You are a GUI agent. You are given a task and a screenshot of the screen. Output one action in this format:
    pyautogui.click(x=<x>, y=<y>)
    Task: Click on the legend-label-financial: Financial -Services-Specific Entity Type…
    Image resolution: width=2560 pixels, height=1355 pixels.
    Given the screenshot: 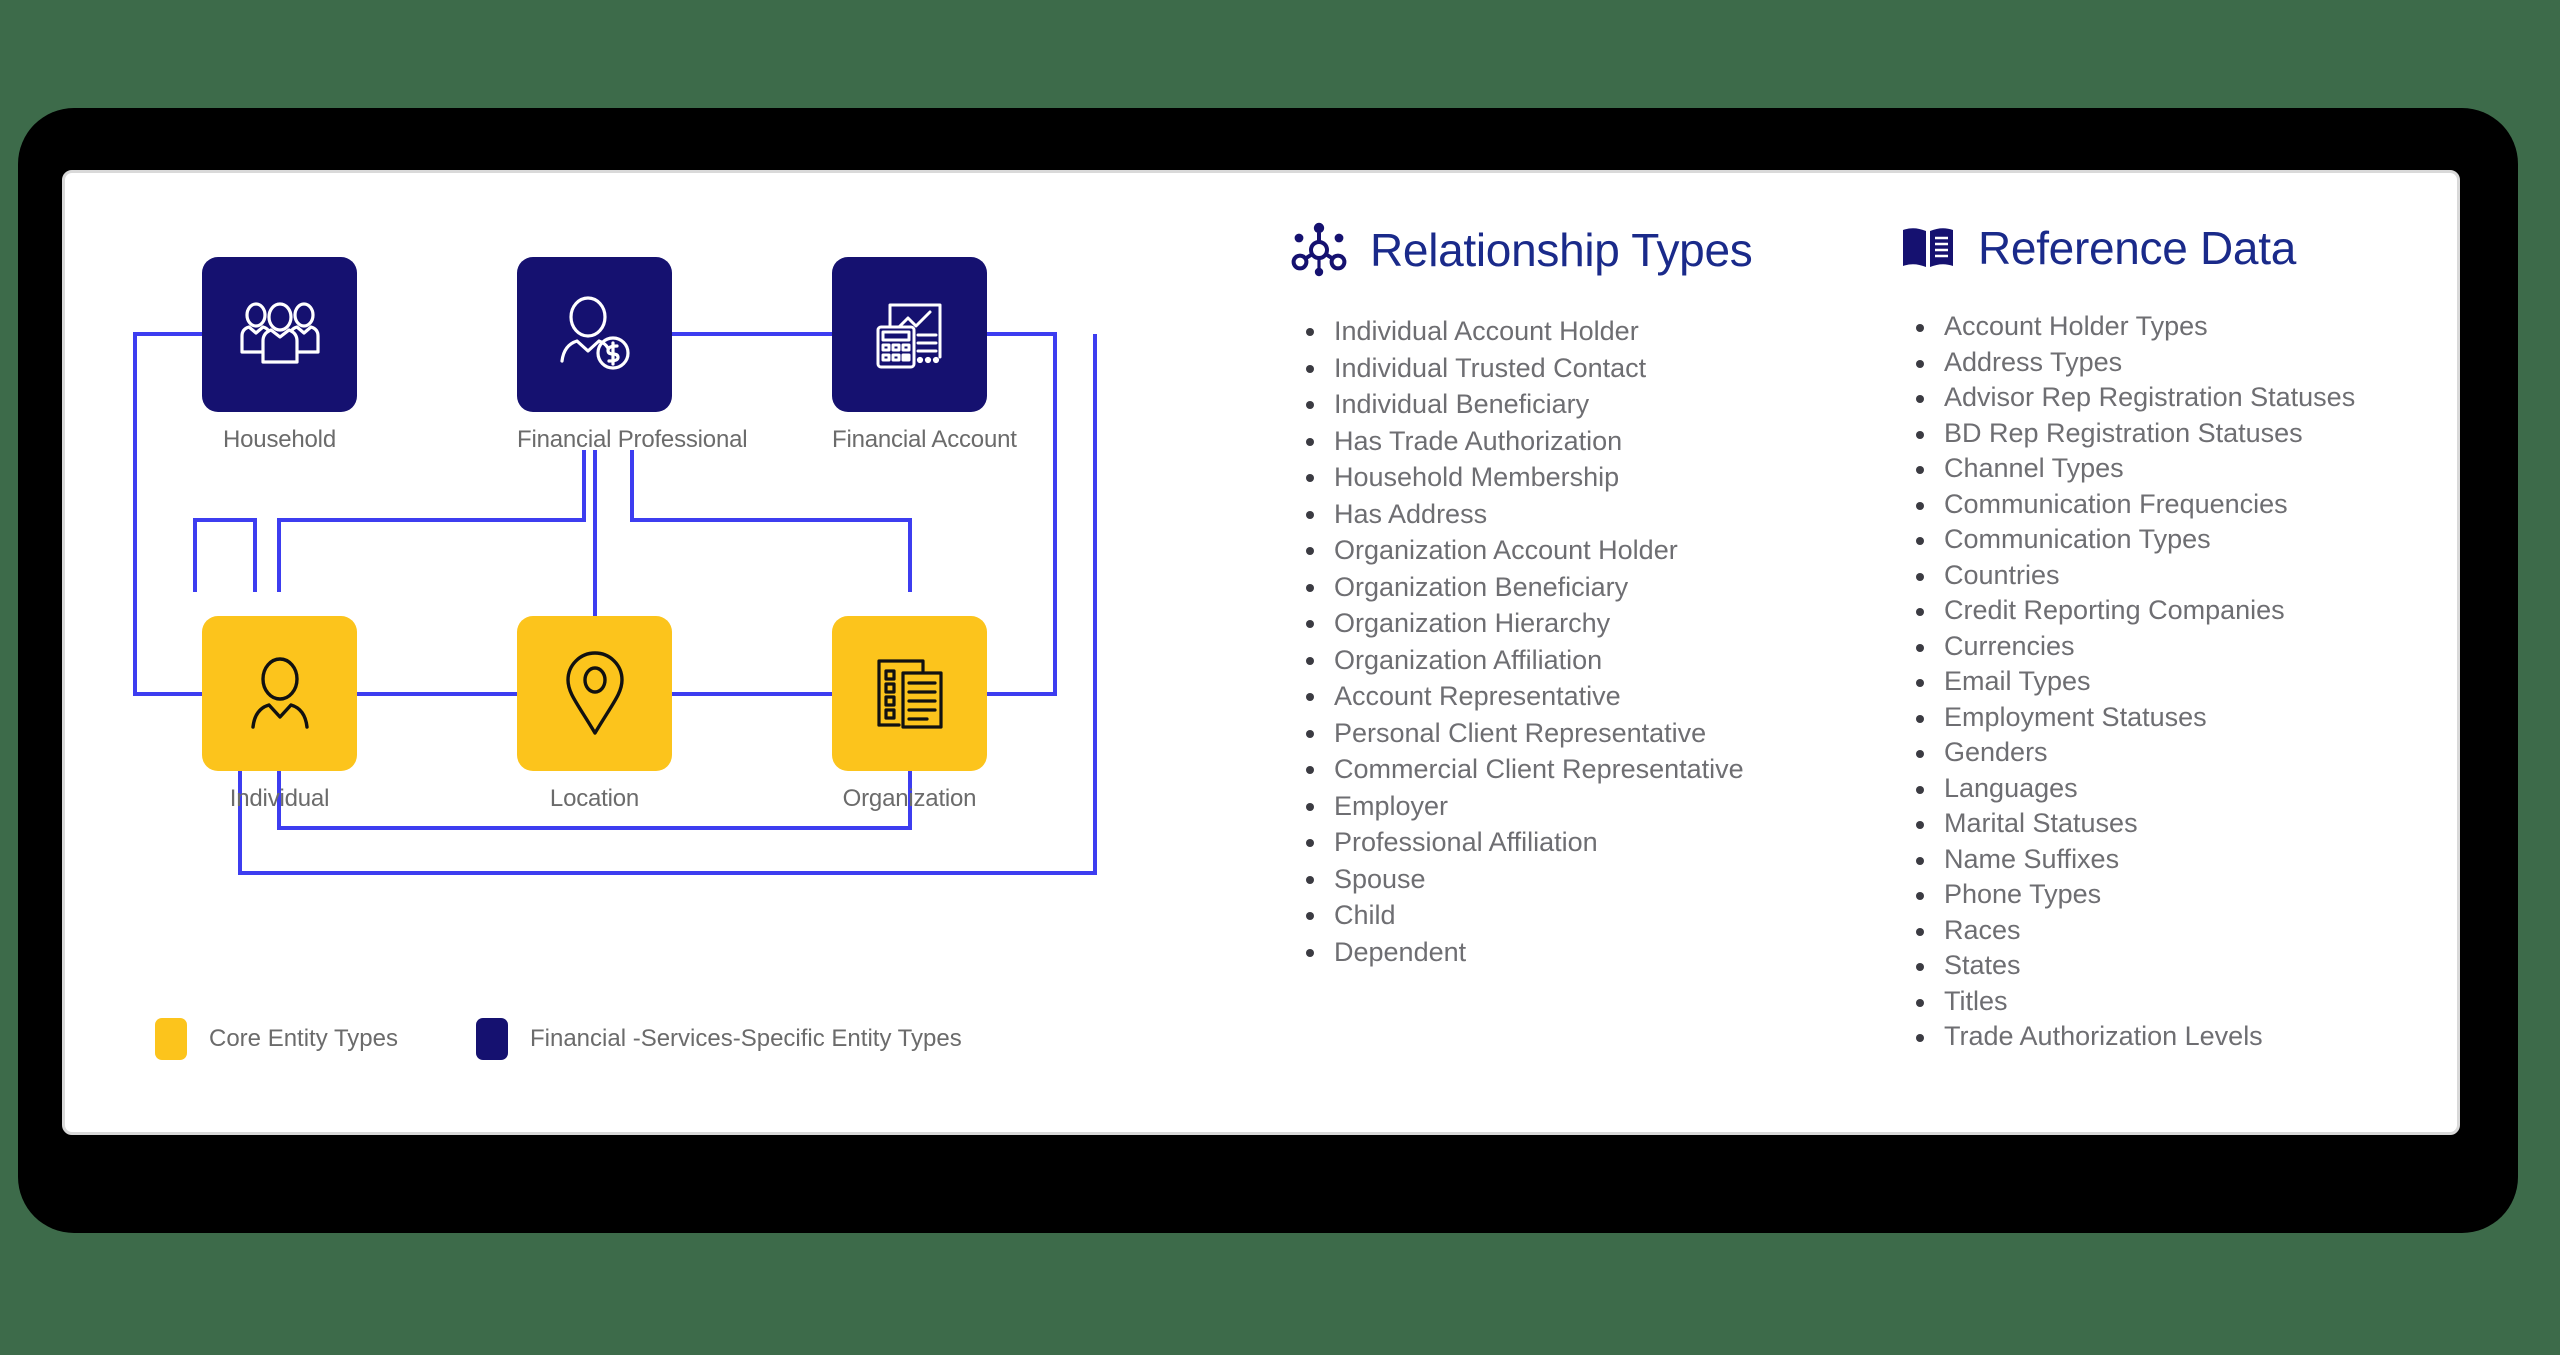 What is the action you would take?
    pyautogui.click(x=745, y=1038)
    